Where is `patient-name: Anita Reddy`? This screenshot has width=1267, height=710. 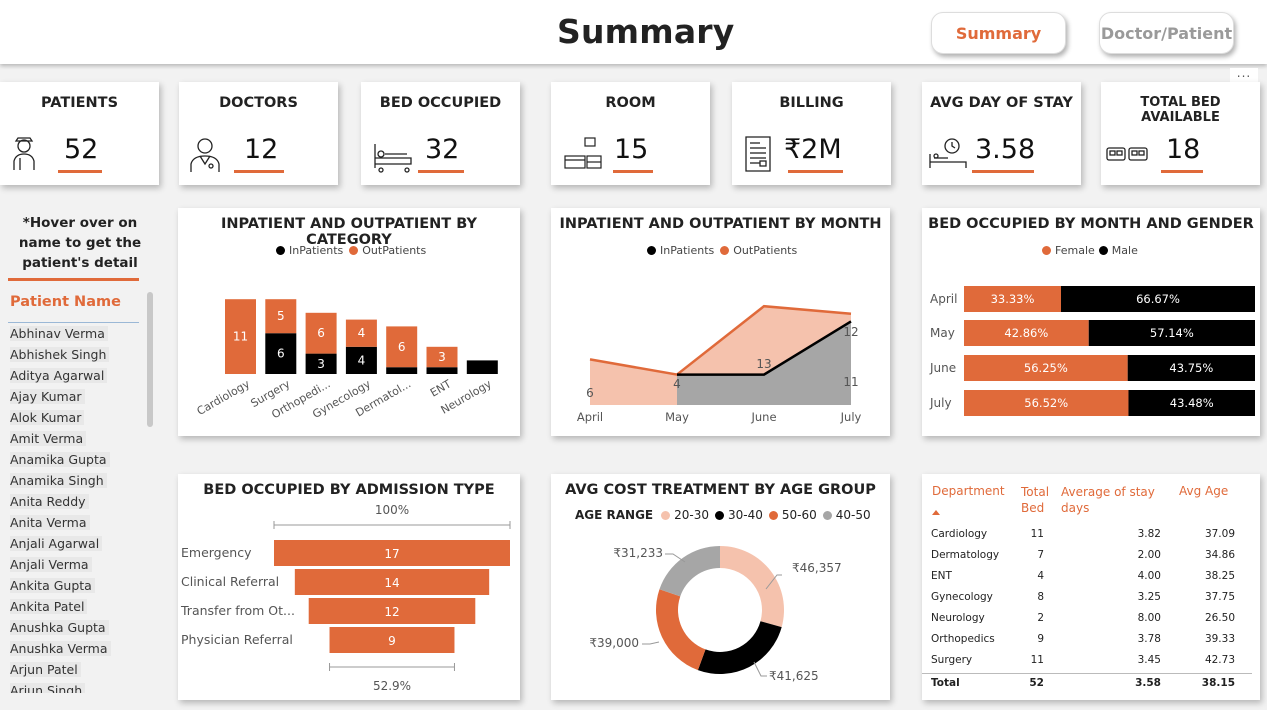 patient-name: Anita Reddy is located at coordinates (49, 501).